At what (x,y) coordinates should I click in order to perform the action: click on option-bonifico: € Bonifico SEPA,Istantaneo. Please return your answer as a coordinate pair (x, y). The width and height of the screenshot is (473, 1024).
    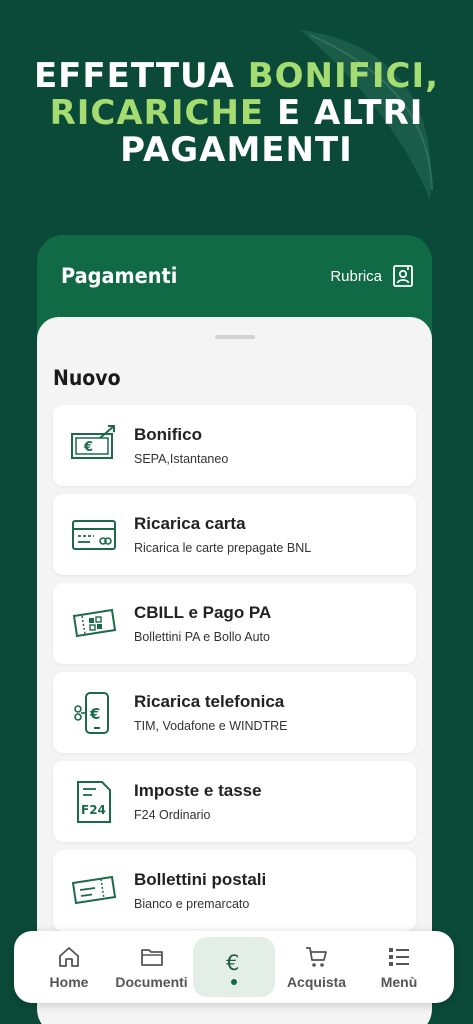
    Looking at the image, I should click on (234, 445).